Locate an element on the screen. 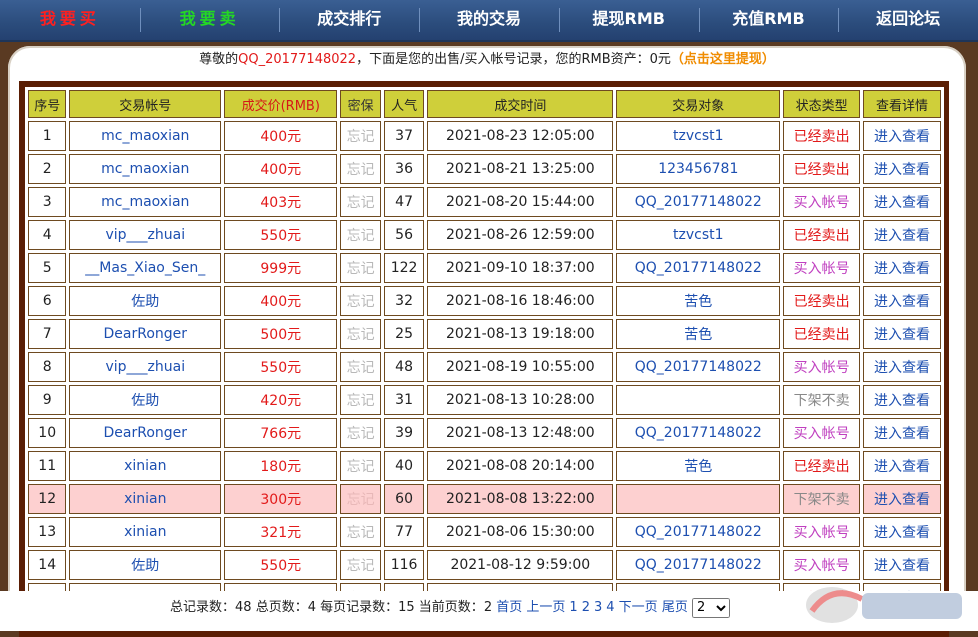 The image size is (978, 637). page-link-1: 1 is located at coordinates (573, 607).